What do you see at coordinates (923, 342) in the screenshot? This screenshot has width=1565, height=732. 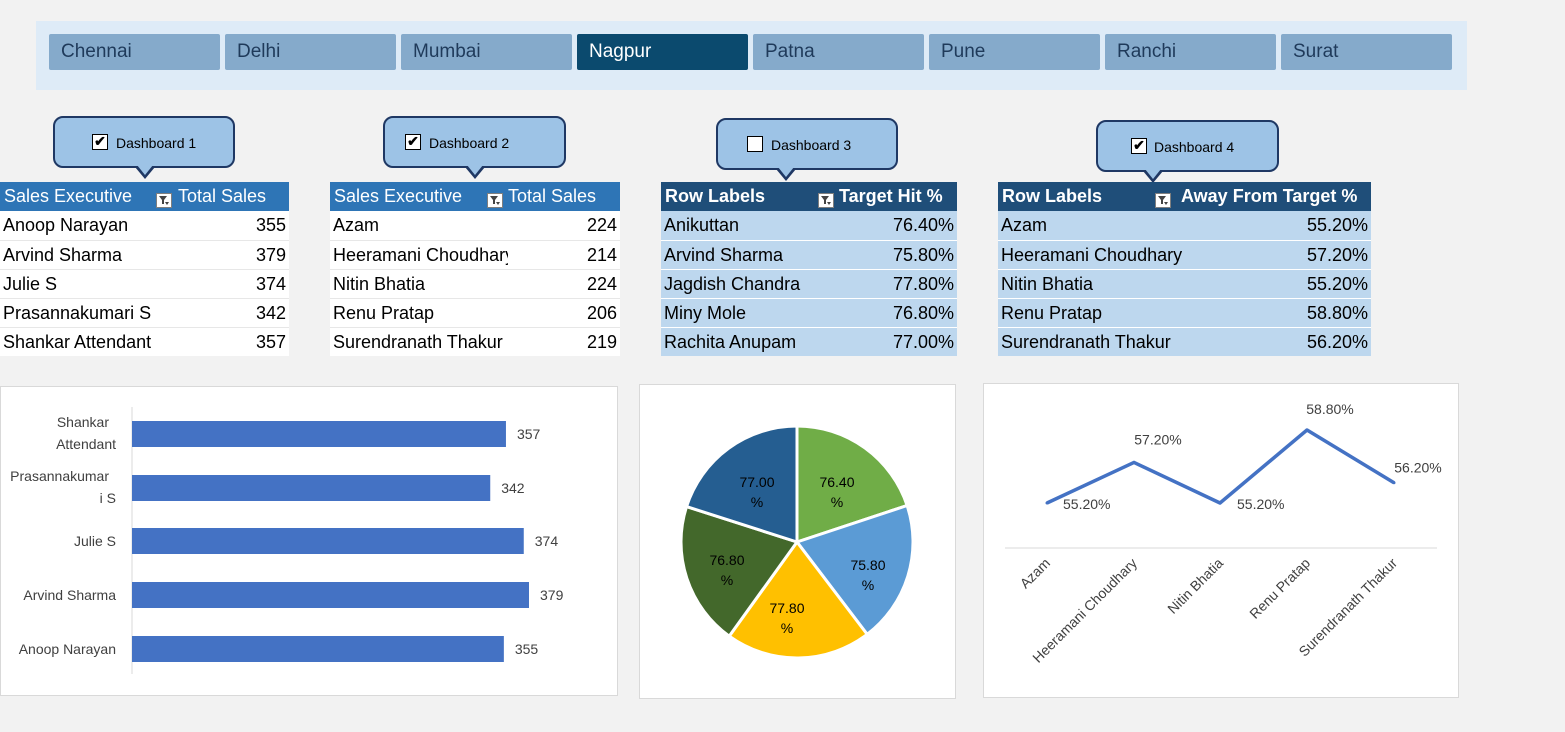 I see `row-value: 77.00%` at bounding box center [923, 342].